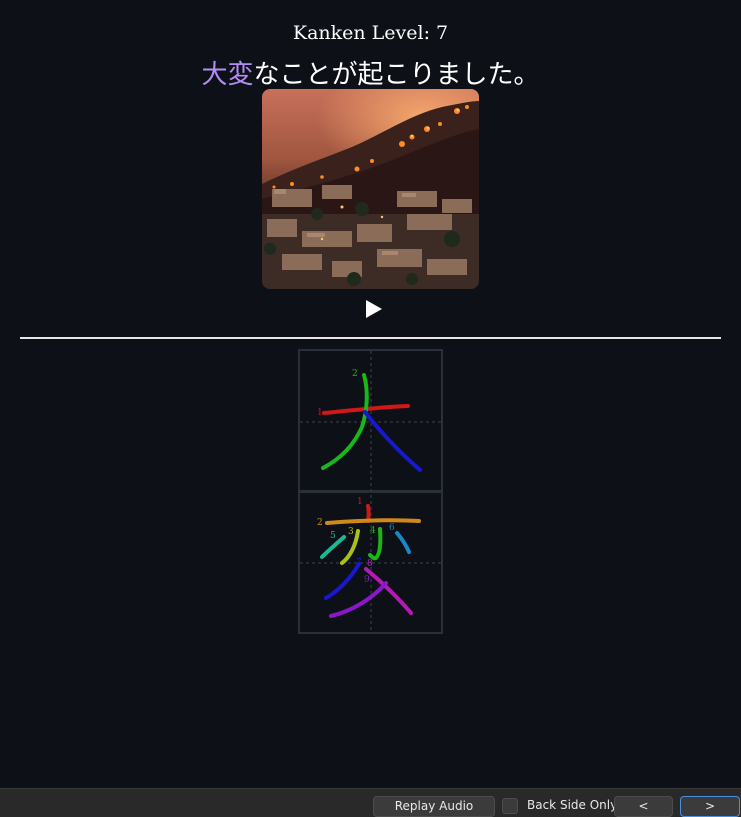 This screenshot has height=817, width=741. I want to click on stroke-order-svg: 1 2 1 2 3 4 5 6 7 8 9, so click(370, 491).